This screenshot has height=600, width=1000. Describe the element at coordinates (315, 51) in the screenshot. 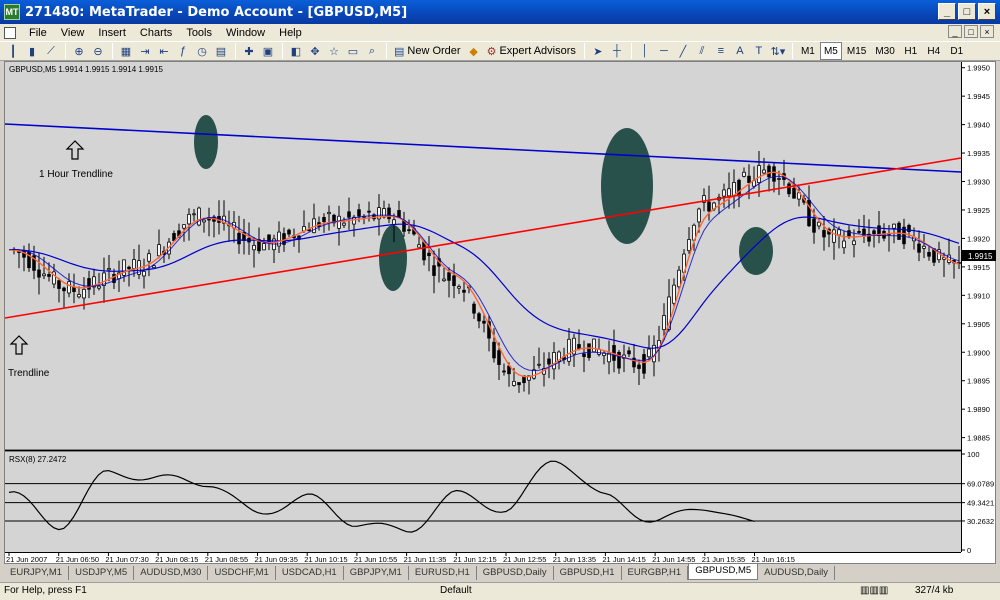

I see `data-window-icon: ✥` at that location.